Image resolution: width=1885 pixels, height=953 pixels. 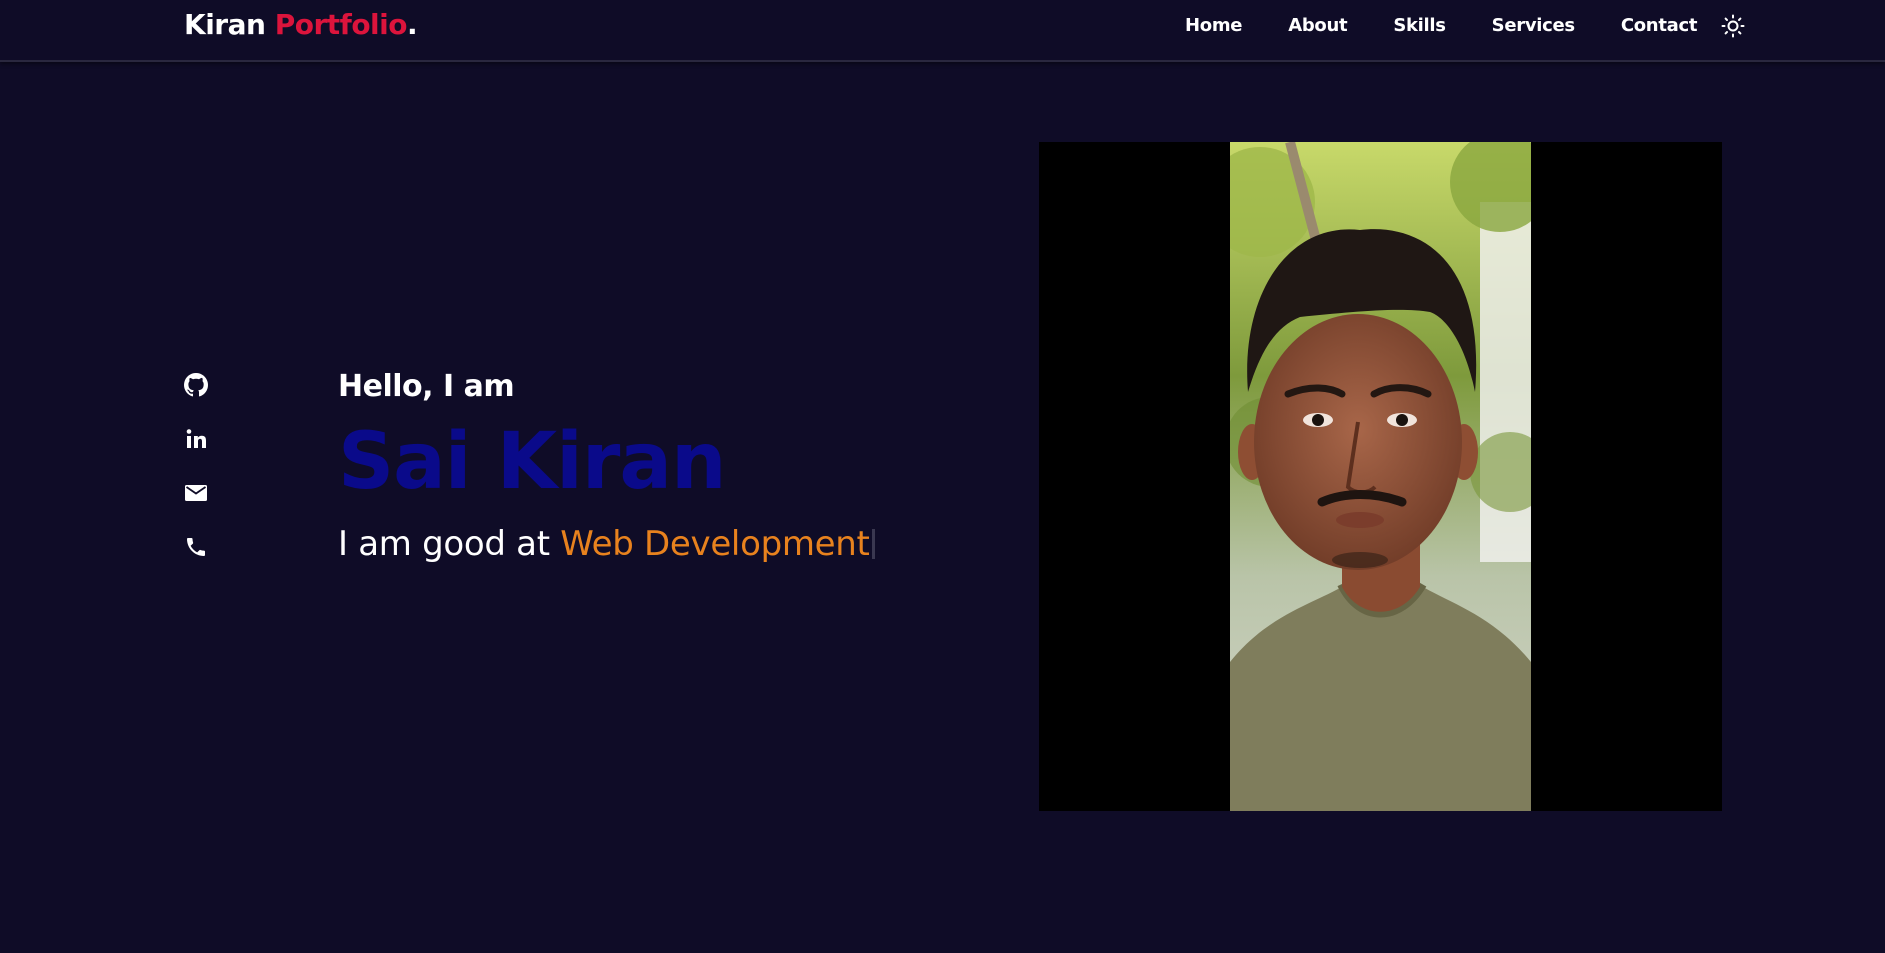 I want to click on nav-about: About, so click(x=1317, y=26).